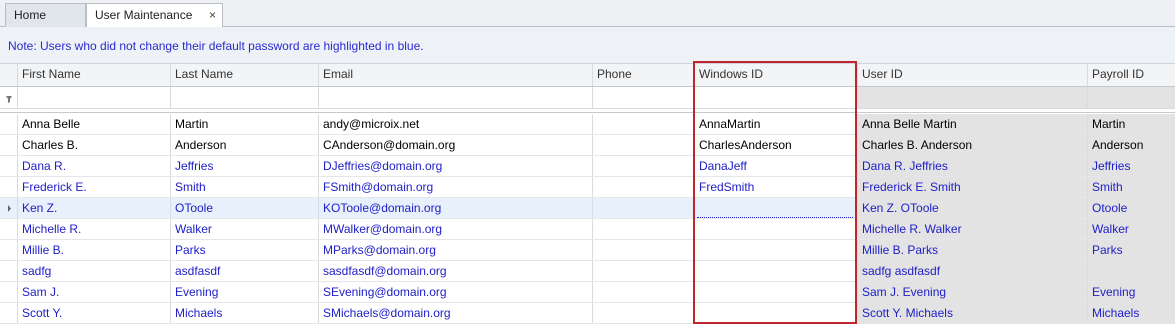  What do you see at coordinates (1131, 271) in the screenshot?
I see `cell-payroll-id` at bounding box center [1131, 271].